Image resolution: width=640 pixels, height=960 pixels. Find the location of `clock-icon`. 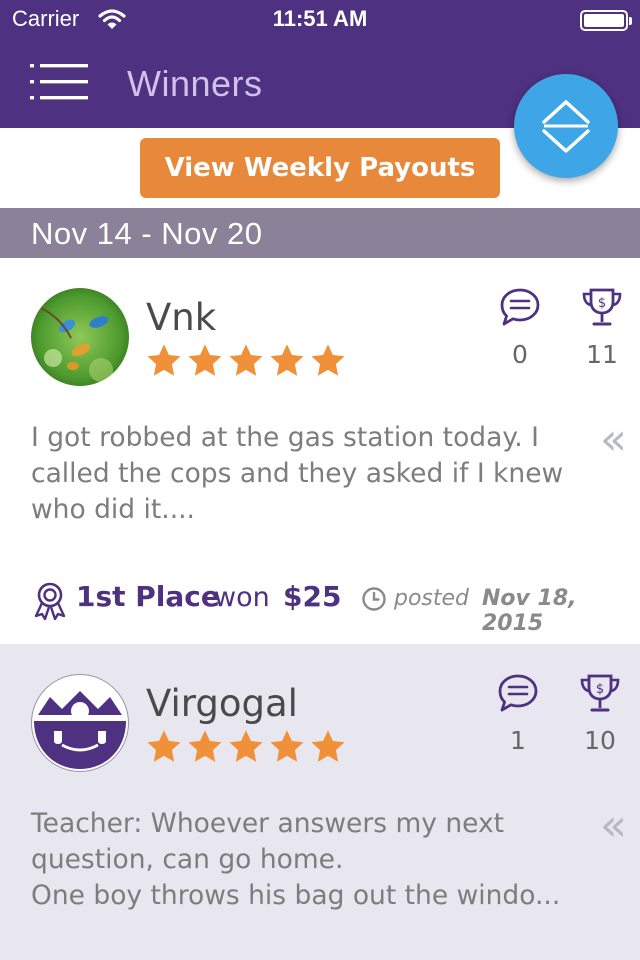

clock-icon is located at coordinates (374, 601).